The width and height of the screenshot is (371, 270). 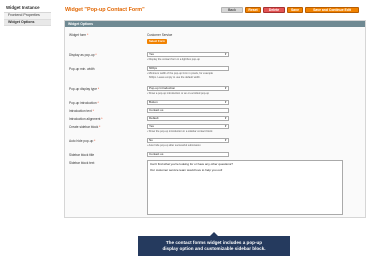 What do you see at coordinates (83, 55) in the screenshot?
I see `display-as-popup-label: Display as pop-up *` at bounding box center [83, 55].